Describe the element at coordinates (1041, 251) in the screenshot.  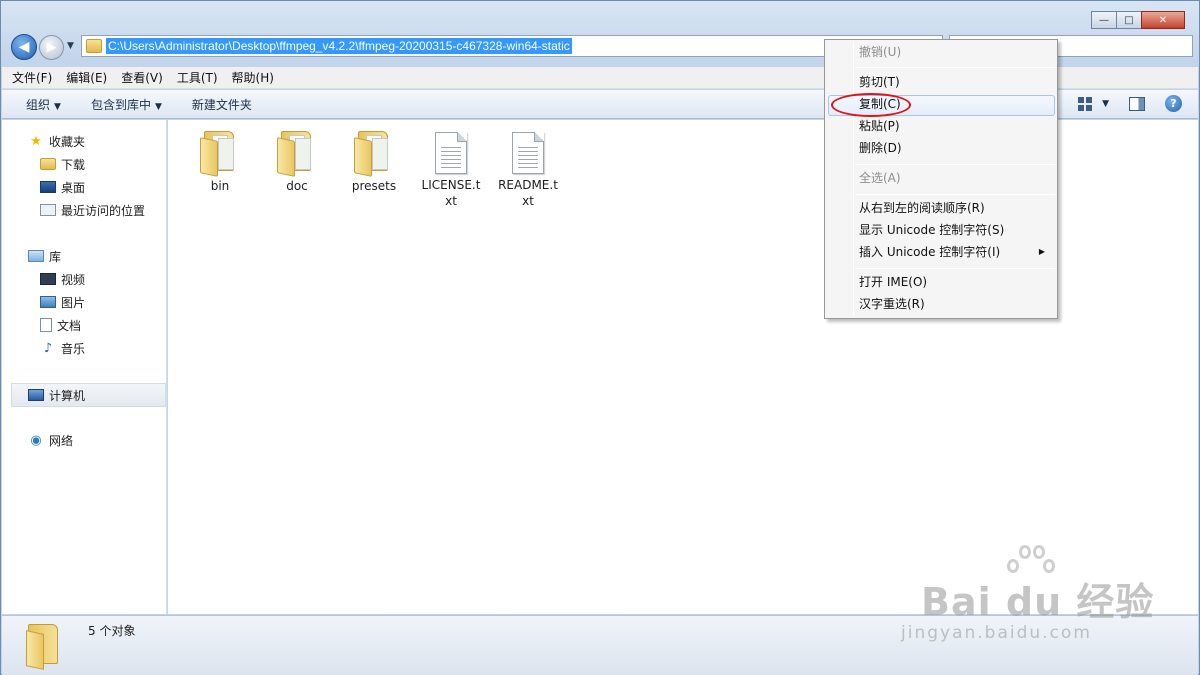
I see `submenu-arrow-icon: ▶` at that location.